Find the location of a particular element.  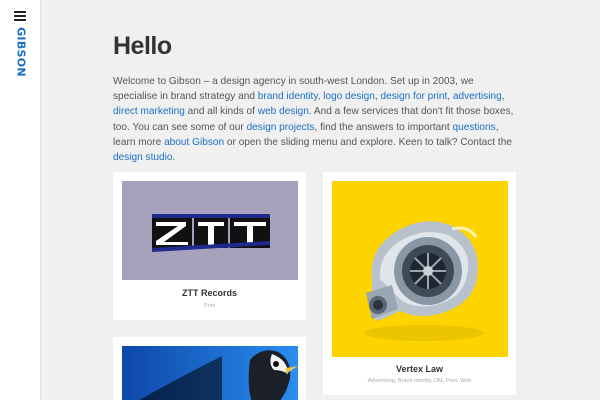

link-brand-identity: brand identity is located at coordinates (288, 96).